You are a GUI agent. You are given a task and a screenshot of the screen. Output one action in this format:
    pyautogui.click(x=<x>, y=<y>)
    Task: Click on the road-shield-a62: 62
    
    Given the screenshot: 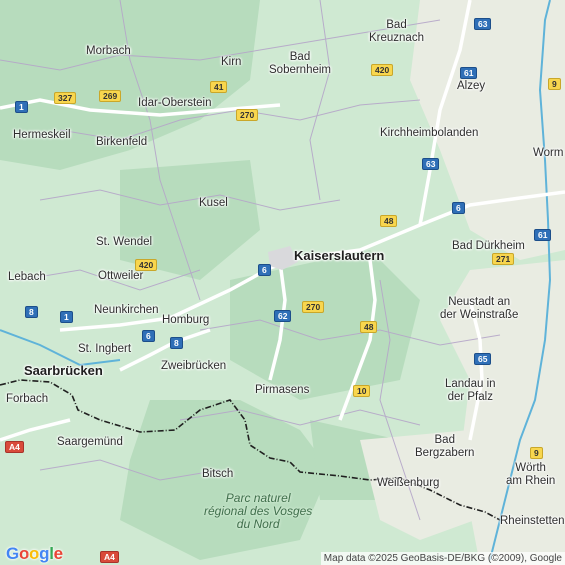 What is the action you would take?
    pyautogui.click(x=283, y=316)
    